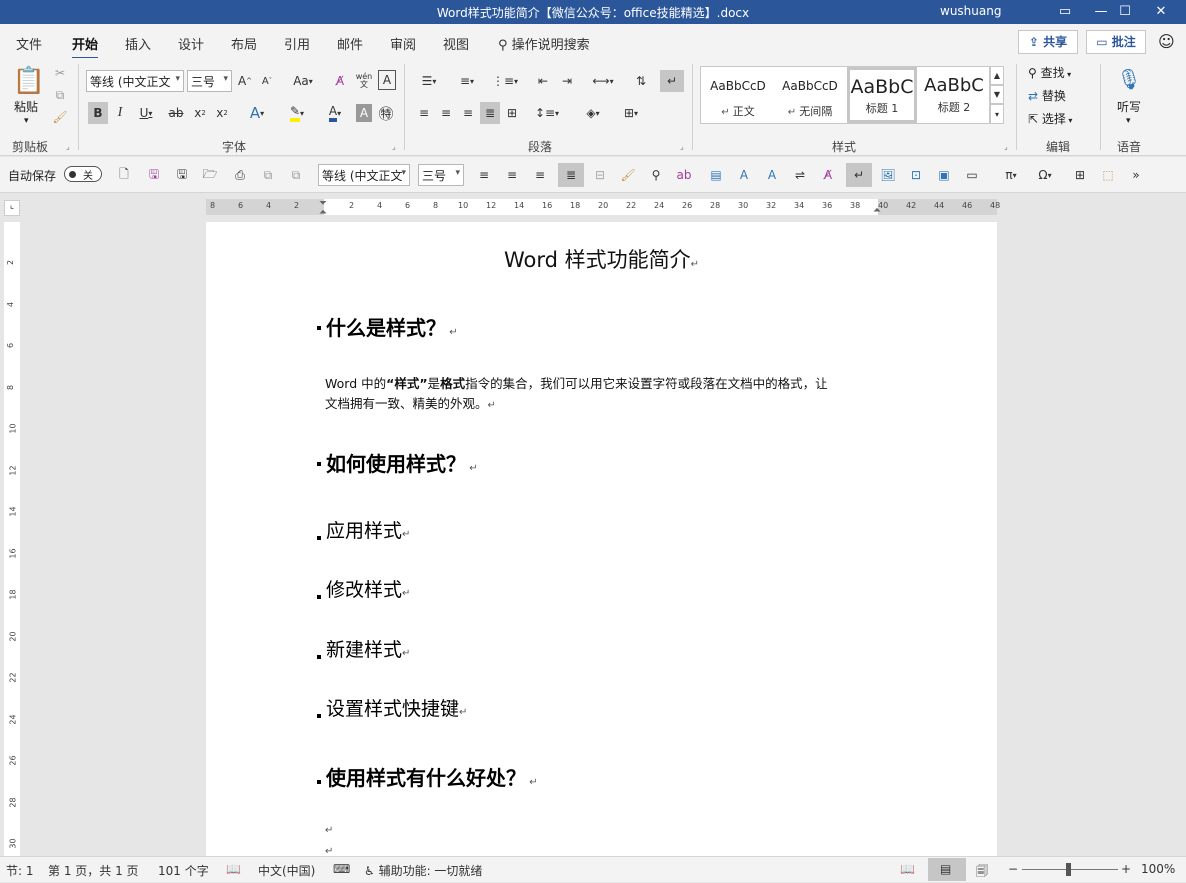  Describe the element at coordinates (68, 146) in the screenshot. I see `clipboard-launcher-icon: ⌟` at that location.